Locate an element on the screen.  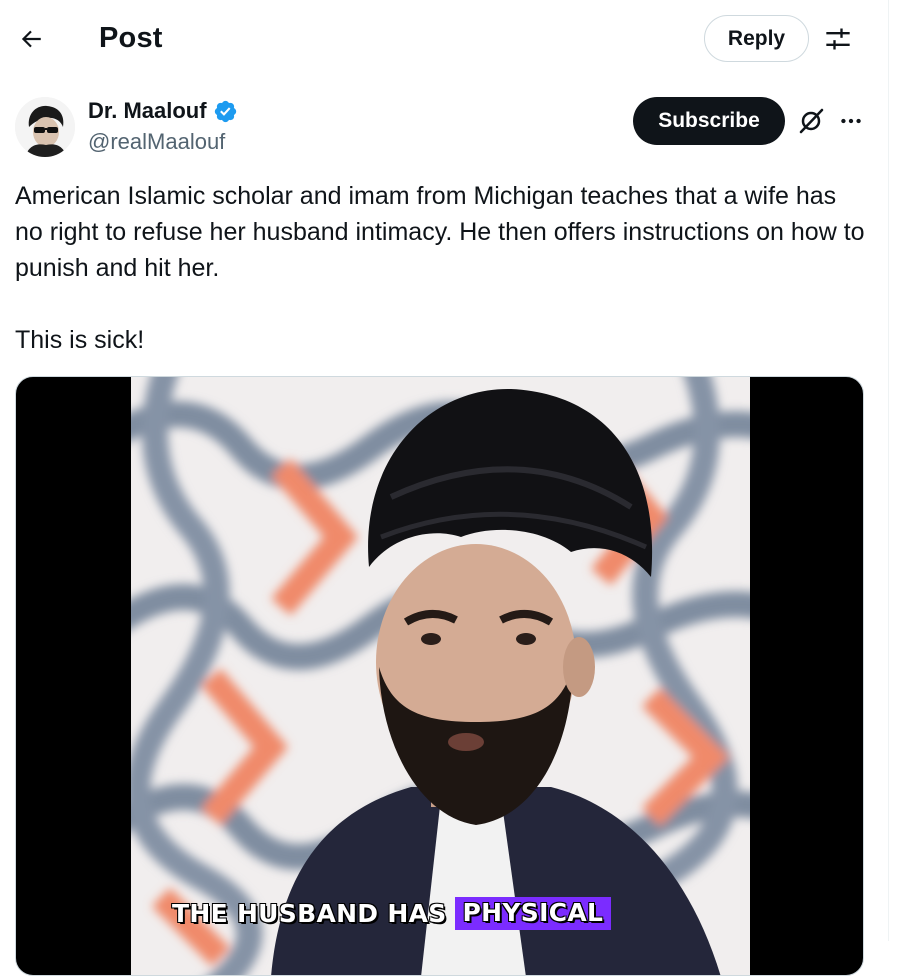
subscribe-button: Subscribe is located at coordinates (709, 121).